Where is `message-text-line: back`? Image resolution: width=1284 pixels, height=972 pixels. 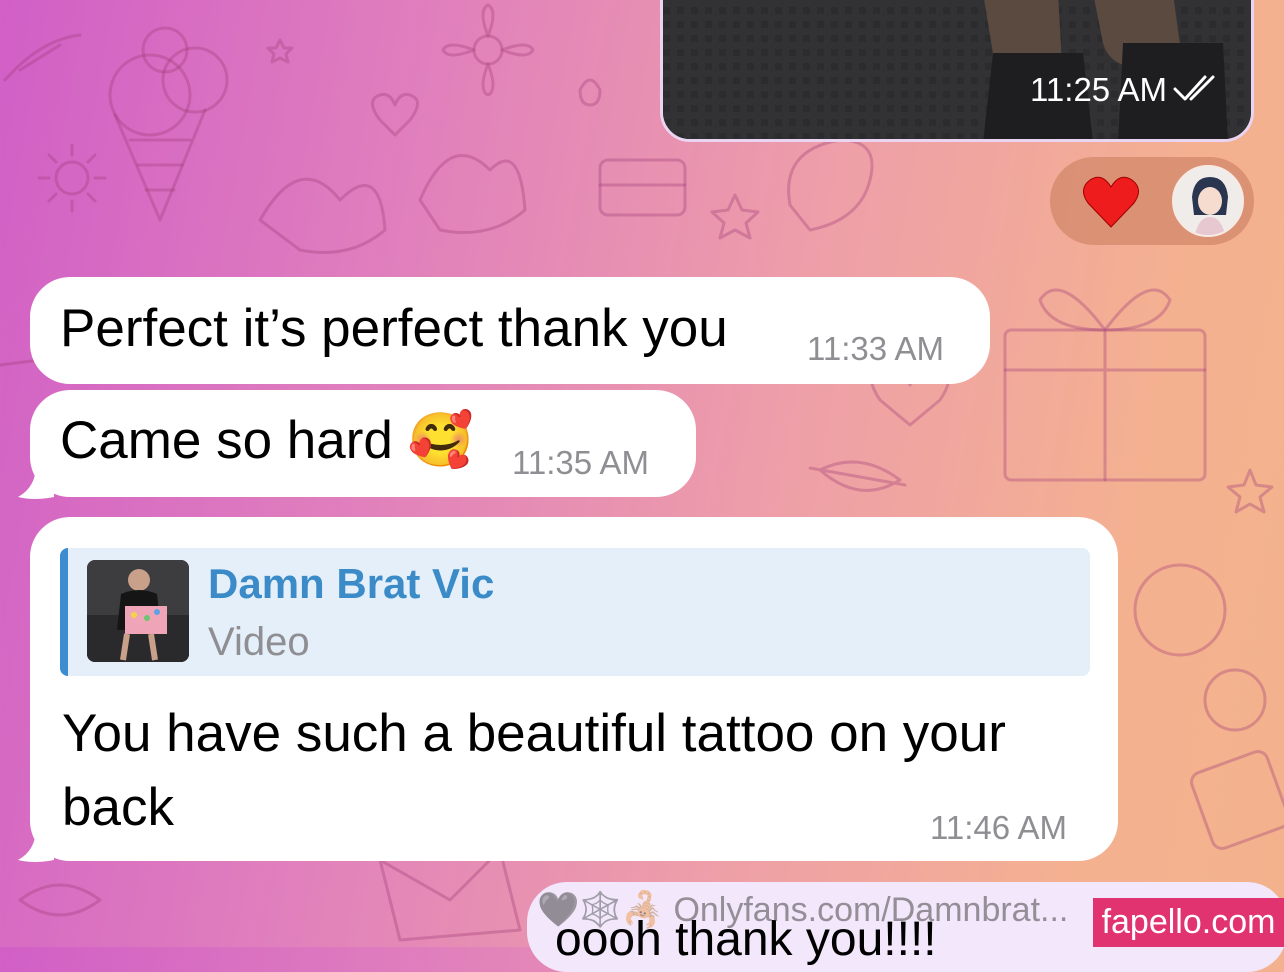
message-text-line: back is located at coordinates (118, 807).